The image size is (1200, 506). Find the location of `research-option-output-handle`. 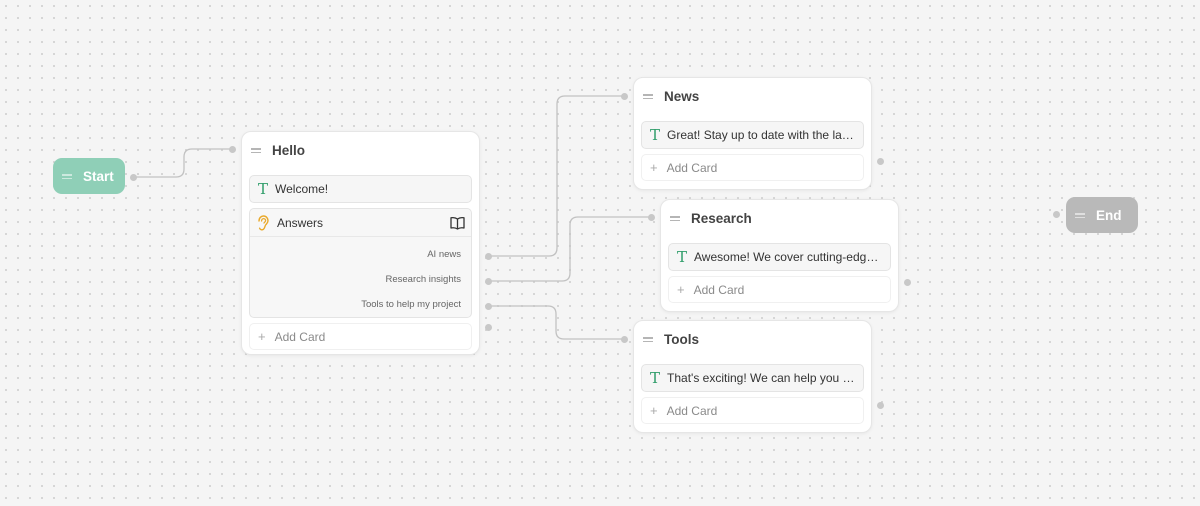

research-option-output-handle is located at coordinates (488, 281).